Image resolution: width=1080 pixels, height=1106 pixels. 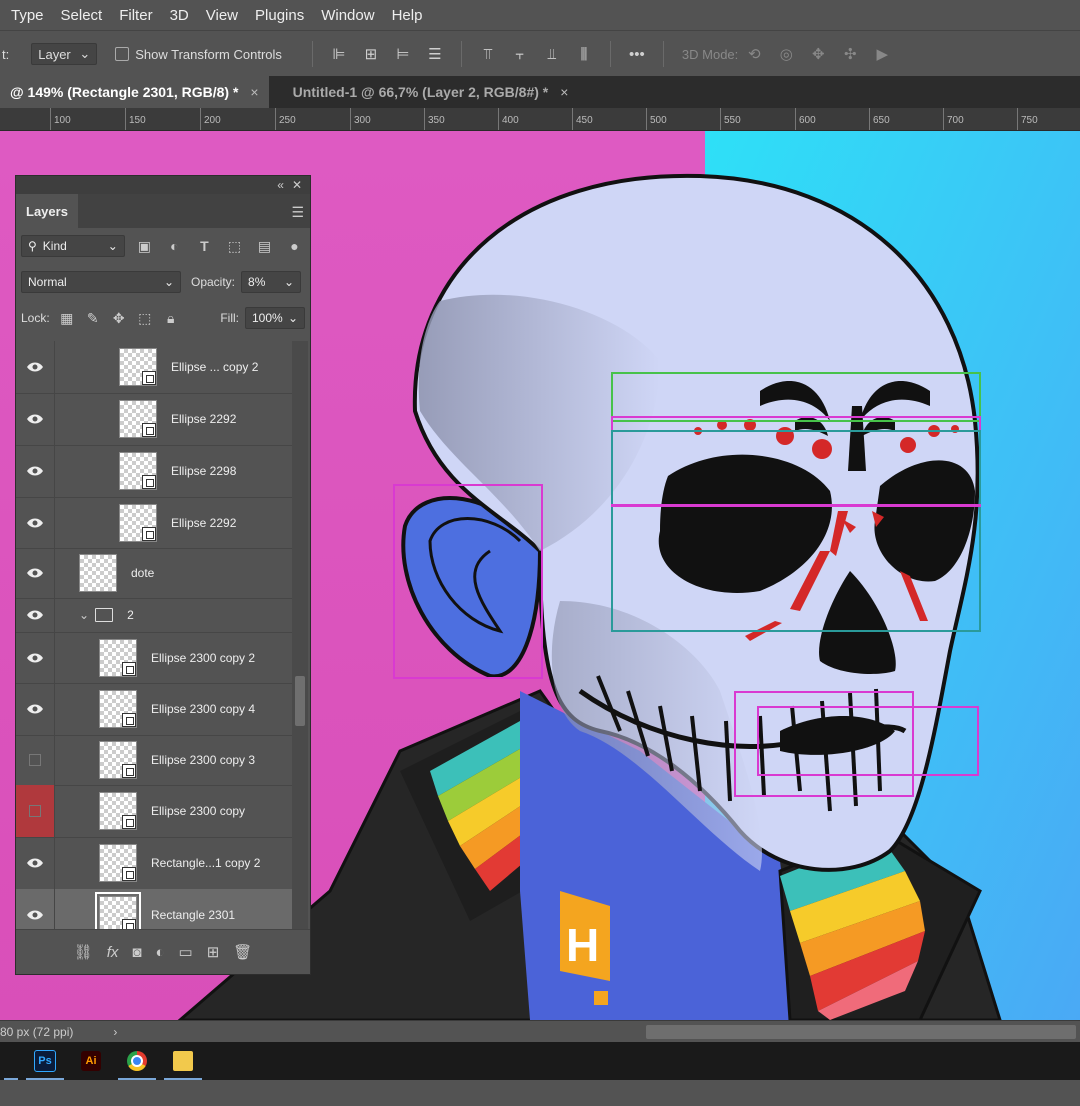 I want to click on mask-icon: ◙, so click(x=136, y=952).